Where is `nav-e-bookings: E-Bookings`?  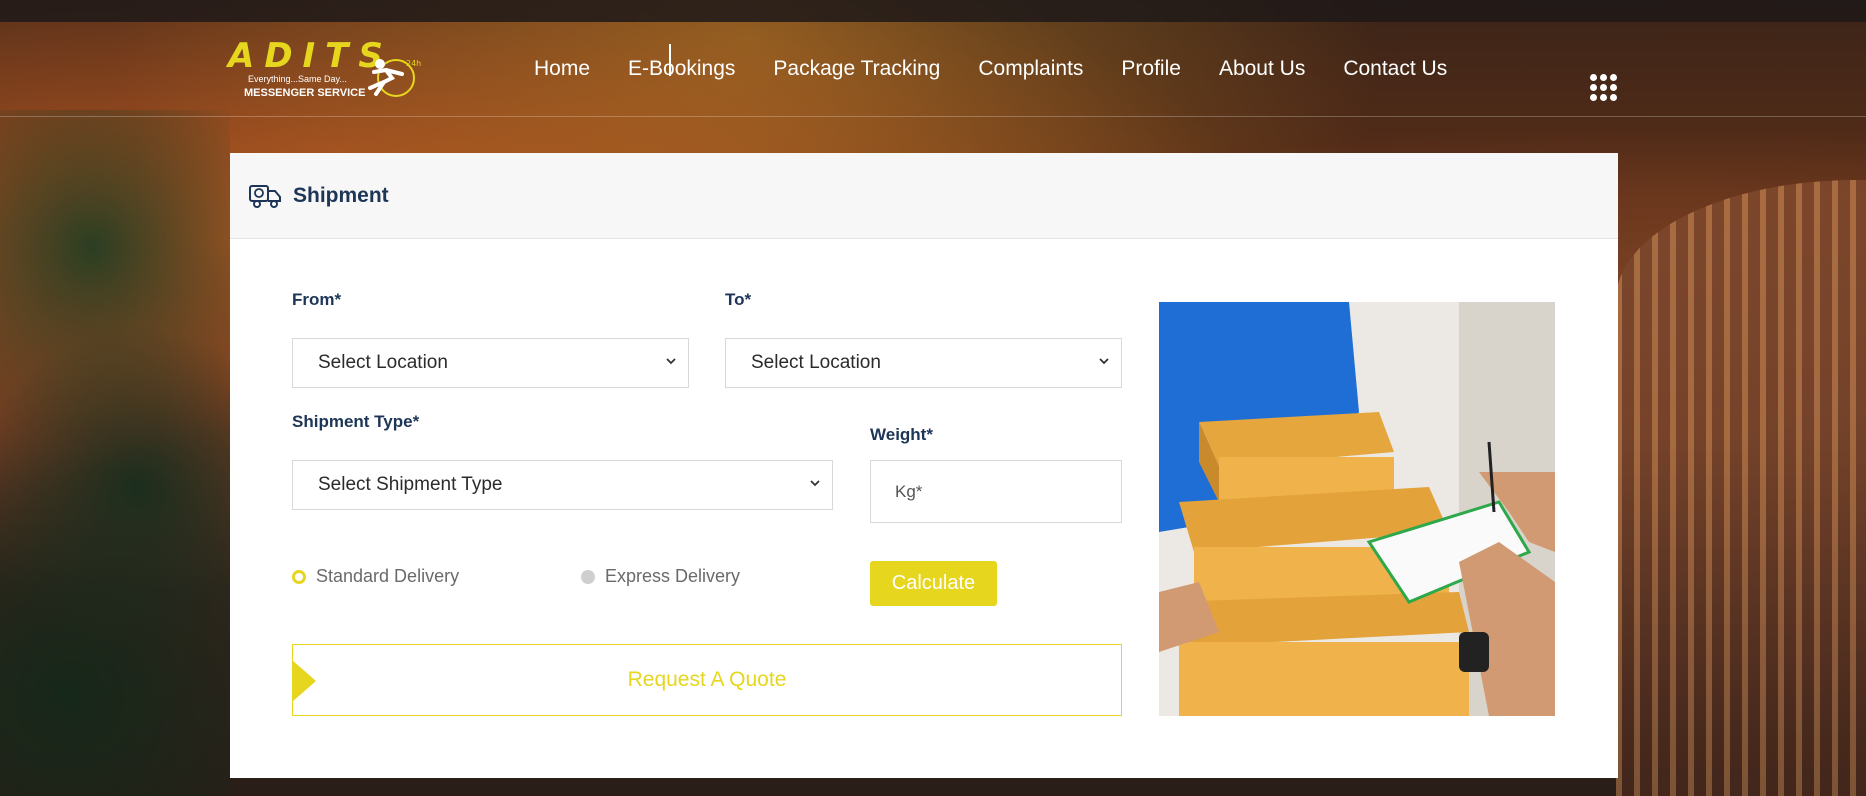
nav-e-bookings: E-Bookings is located at coordinates (681, 69).